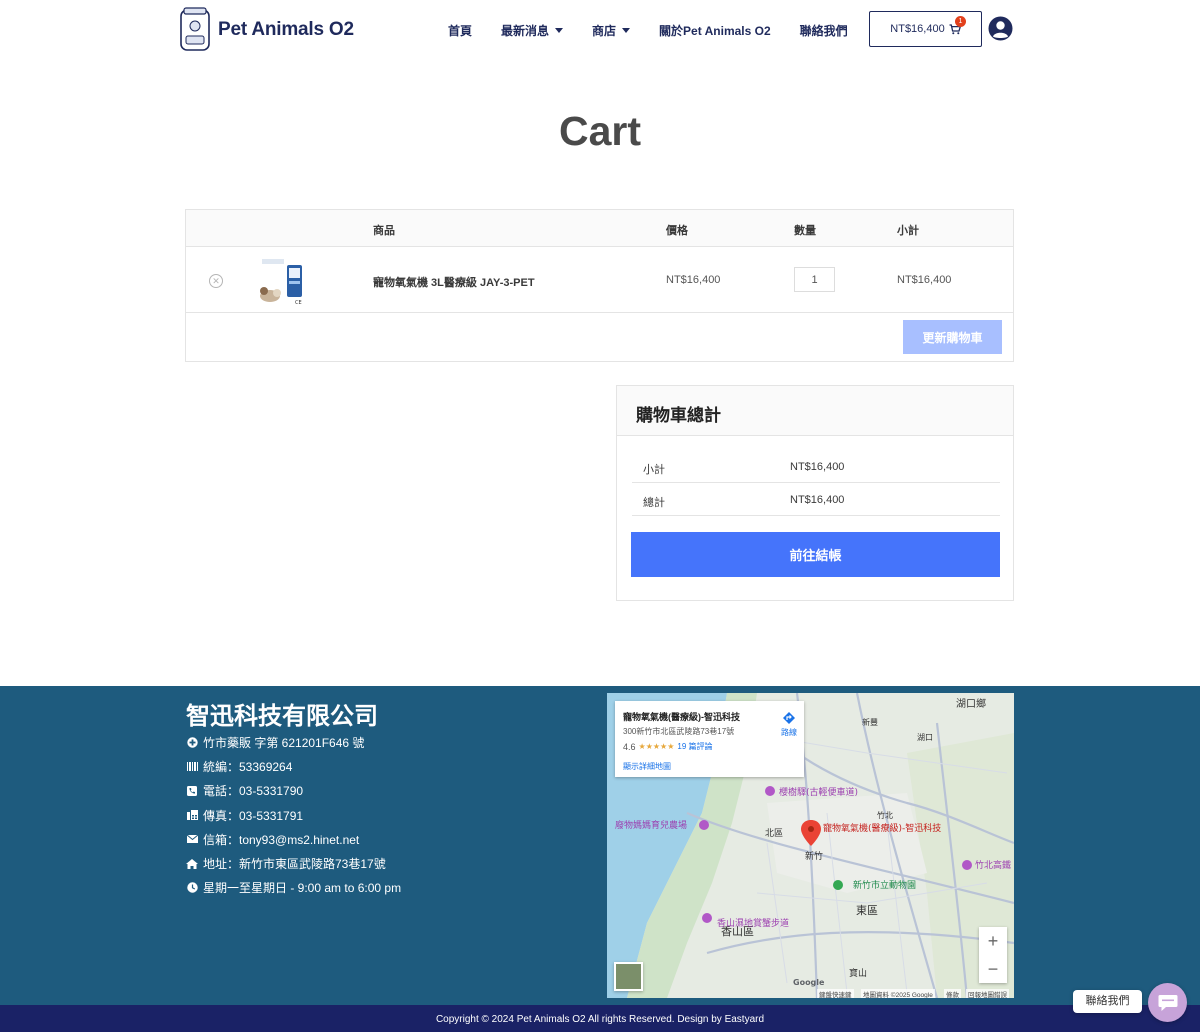 This screenshot has height=1032, width=1200. I want to click on phone-icon, so click(192, 791).